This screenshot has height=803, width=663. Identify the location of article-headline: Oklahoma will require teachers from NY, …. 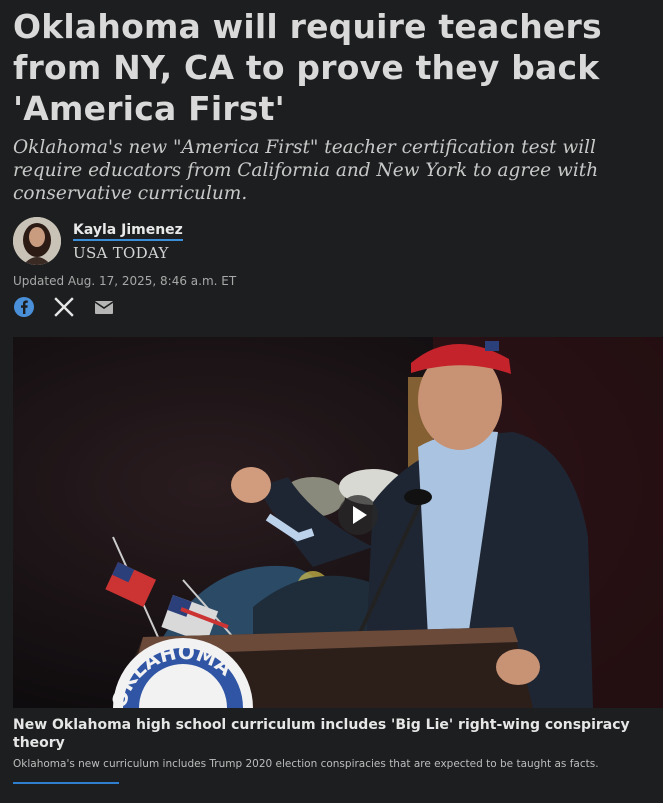
(307, 67).